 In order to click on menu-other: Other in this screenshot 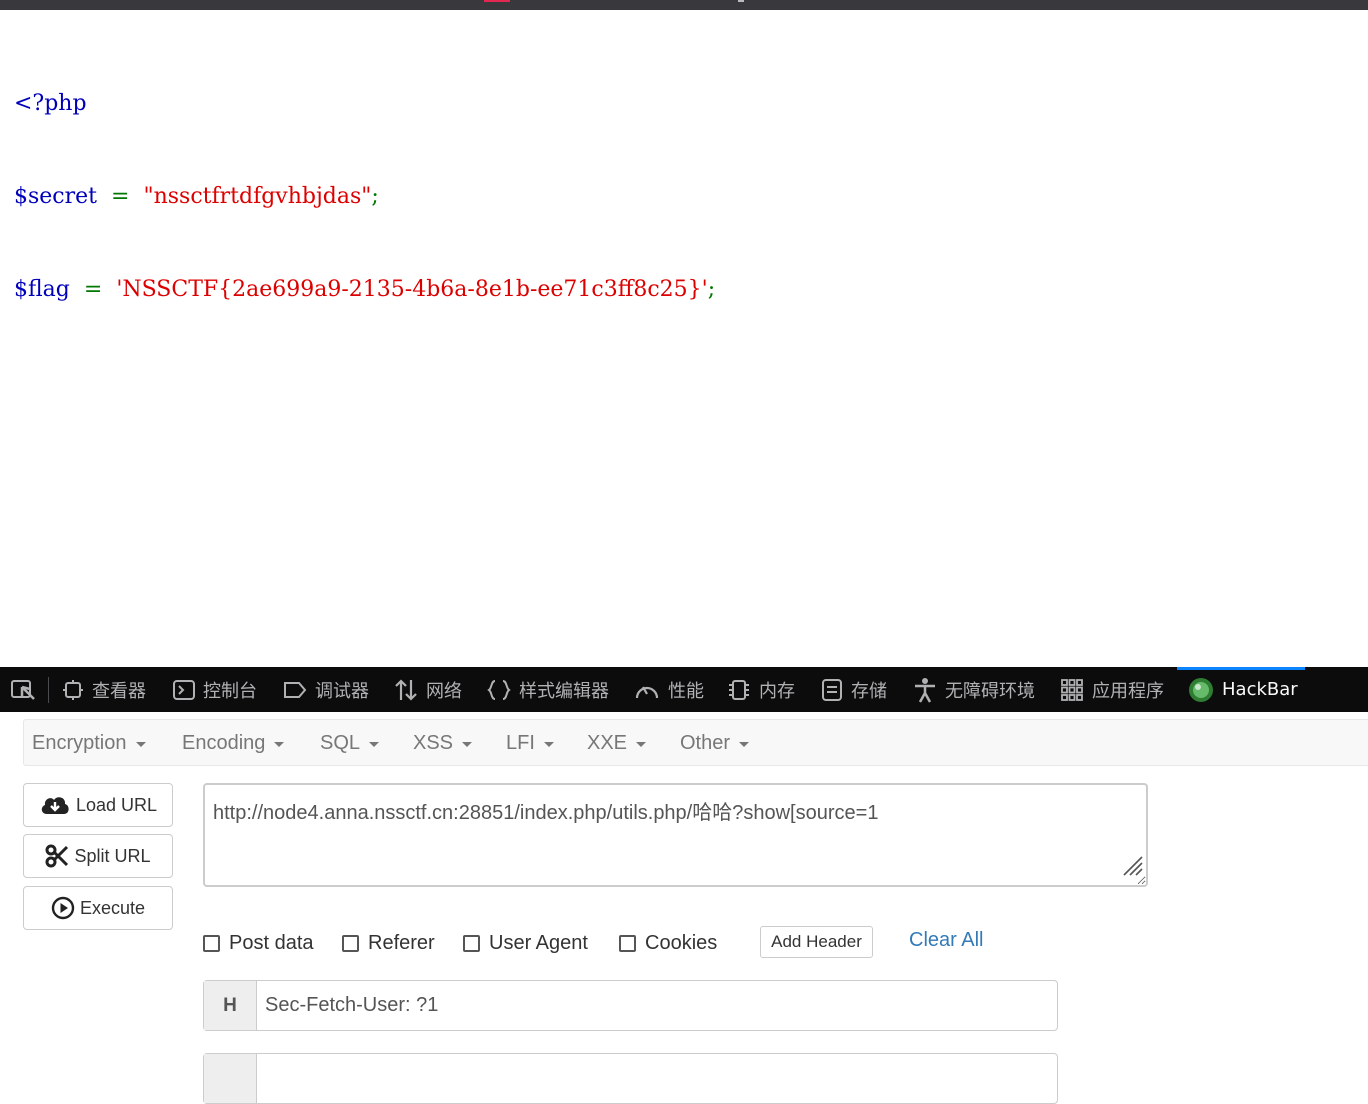, I will do `click(715, 743)`.